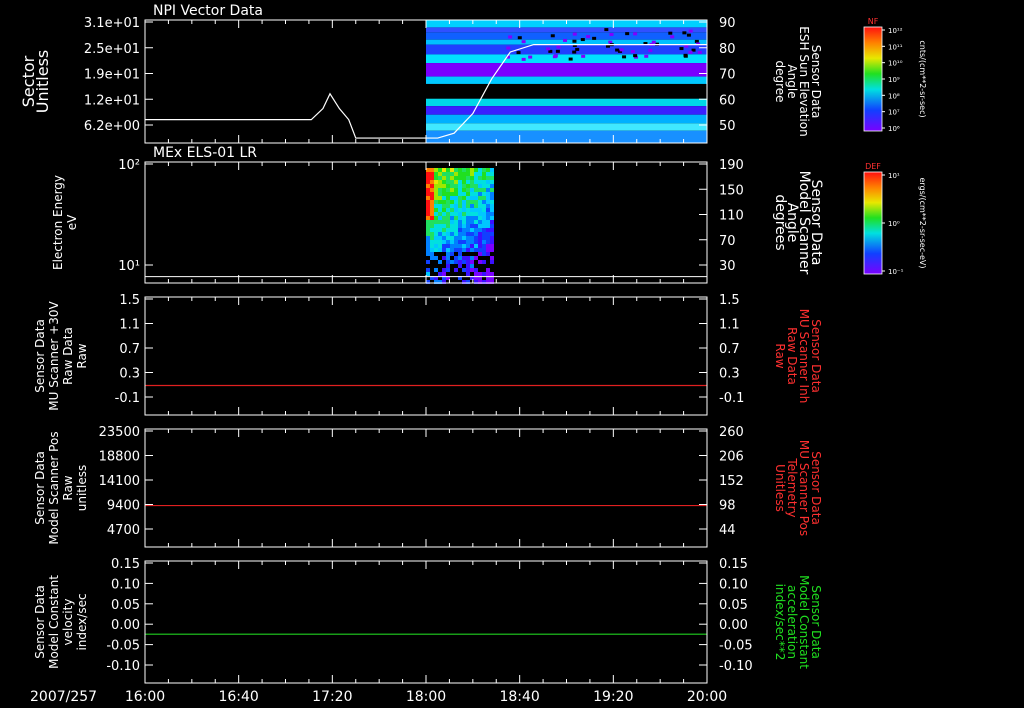 This screenshot has height=708, width=1024. Describe the element at coordinates (731, 398) in the screenshot. I see `y2-tick-label: -0.1` at that location.